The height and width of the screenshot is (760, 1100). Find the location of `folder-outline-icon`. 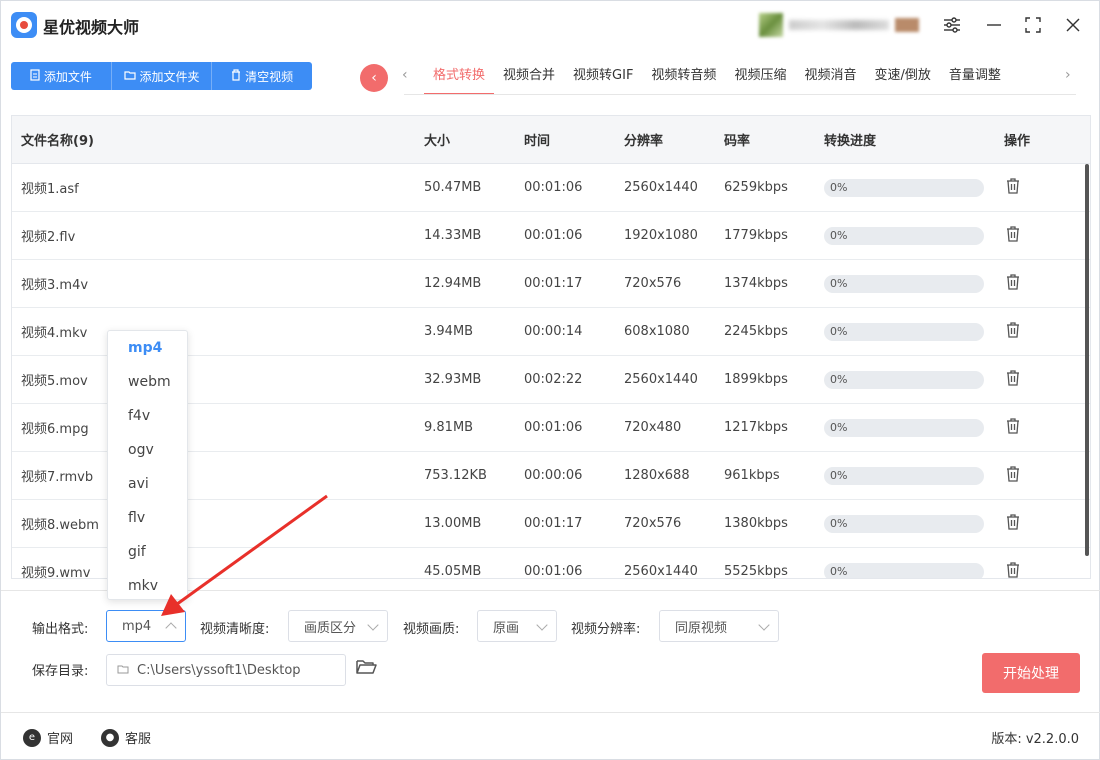

folder-outline-icon is located at coordinates (123, 670).